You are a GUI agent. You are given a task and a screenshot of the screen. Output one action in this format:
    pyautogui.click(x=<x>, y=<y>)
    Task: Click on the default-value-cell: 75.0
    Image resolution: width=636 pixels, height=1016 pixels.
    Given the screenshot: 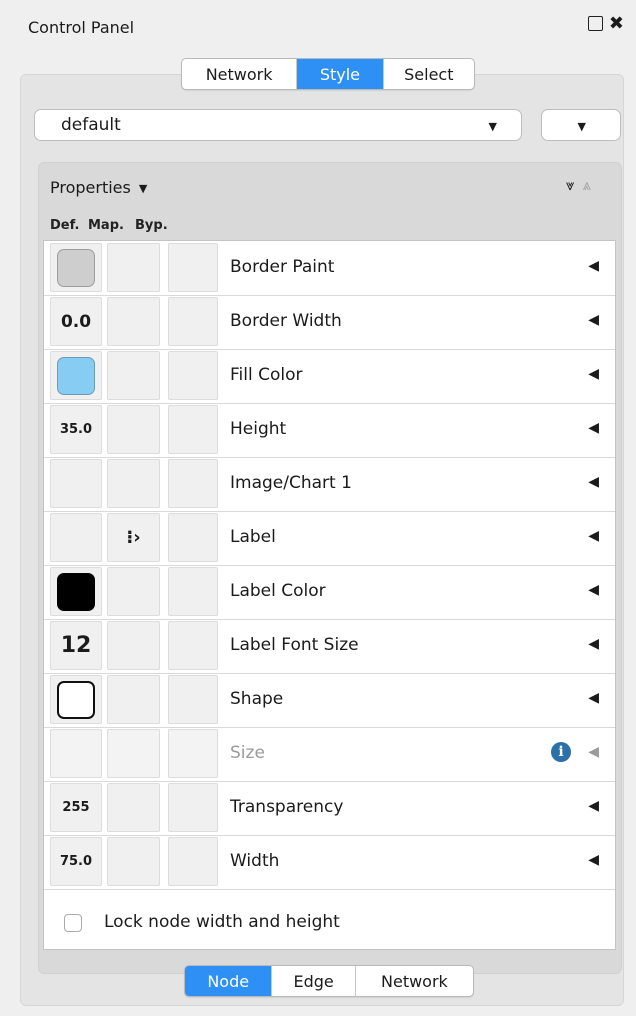 What is the action you would take?
    pyautogui.click(x=76, y=861)
    